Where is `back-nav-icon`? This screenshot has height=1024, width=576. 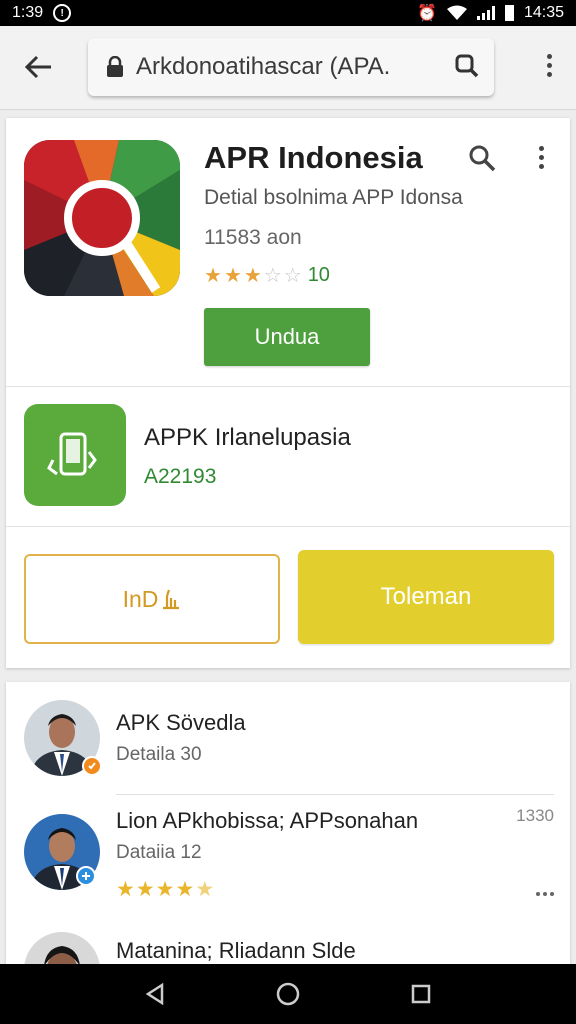
back-nav-icon is located at coordinates (155, 994).